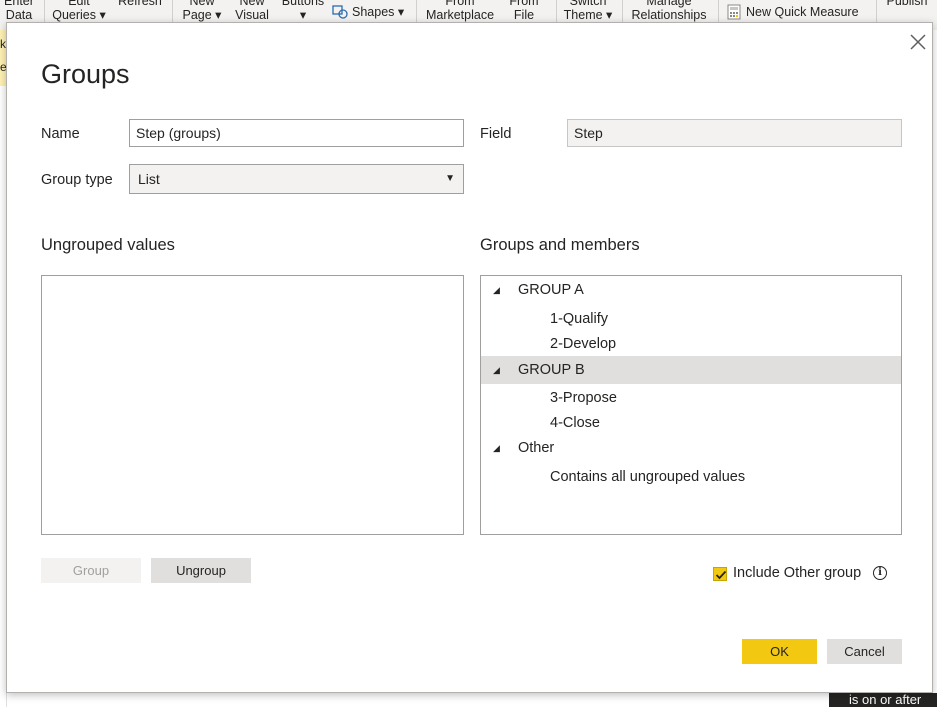 The height and width of the screenshot is (707, 937). I want to click on ribbon-new-page: New Page ▾, so click(202, 11).